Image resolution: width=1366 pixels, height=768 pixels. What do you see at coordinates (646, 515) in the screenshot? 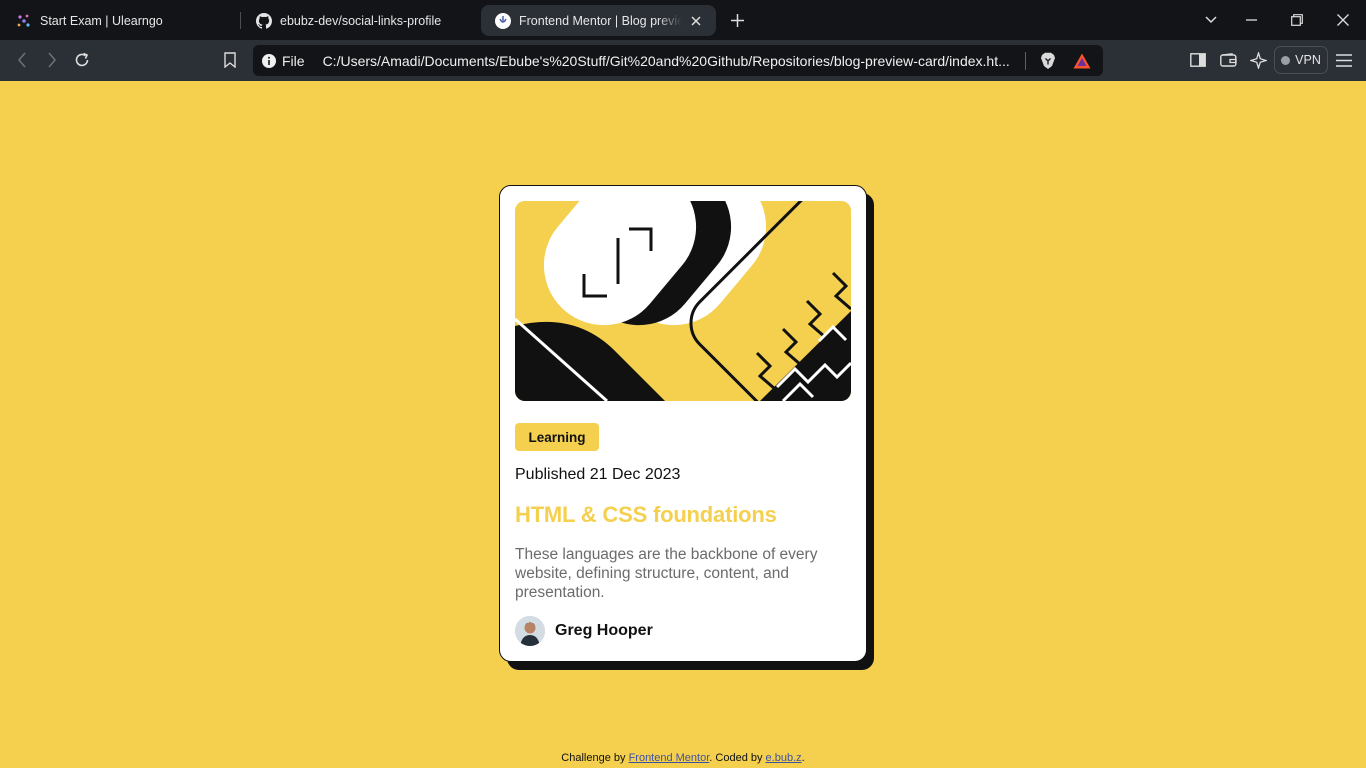
I see `blog-title: HTML & CSS foundations` at bounding box center [646, 515].